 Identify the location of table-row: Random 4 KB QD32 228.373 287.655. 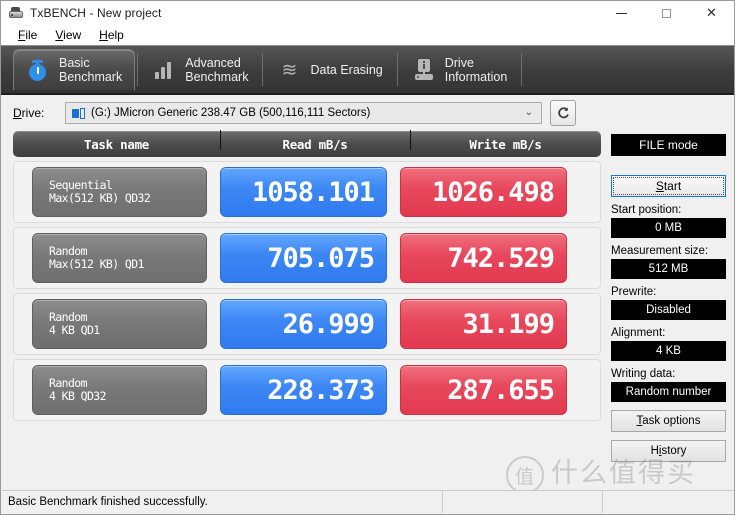
(307, 390).